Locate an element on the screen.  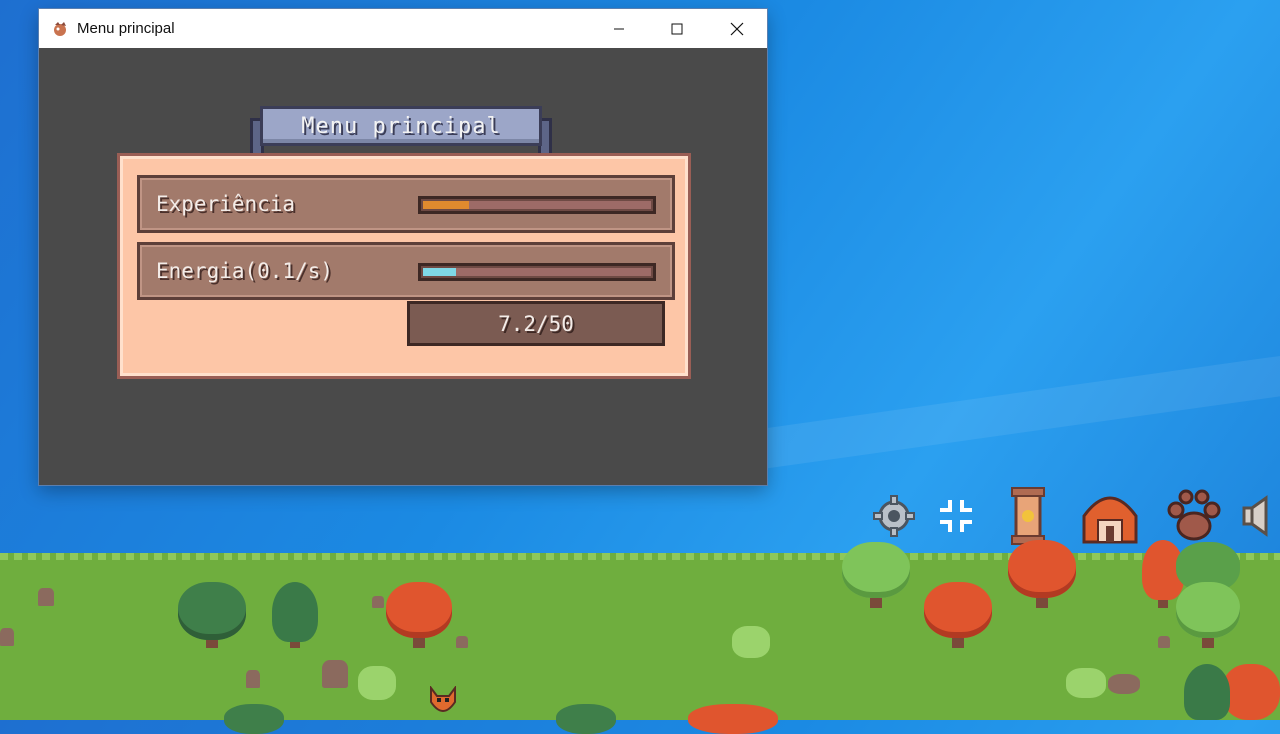
energy-bar-track is located at coordinates (537, 272).